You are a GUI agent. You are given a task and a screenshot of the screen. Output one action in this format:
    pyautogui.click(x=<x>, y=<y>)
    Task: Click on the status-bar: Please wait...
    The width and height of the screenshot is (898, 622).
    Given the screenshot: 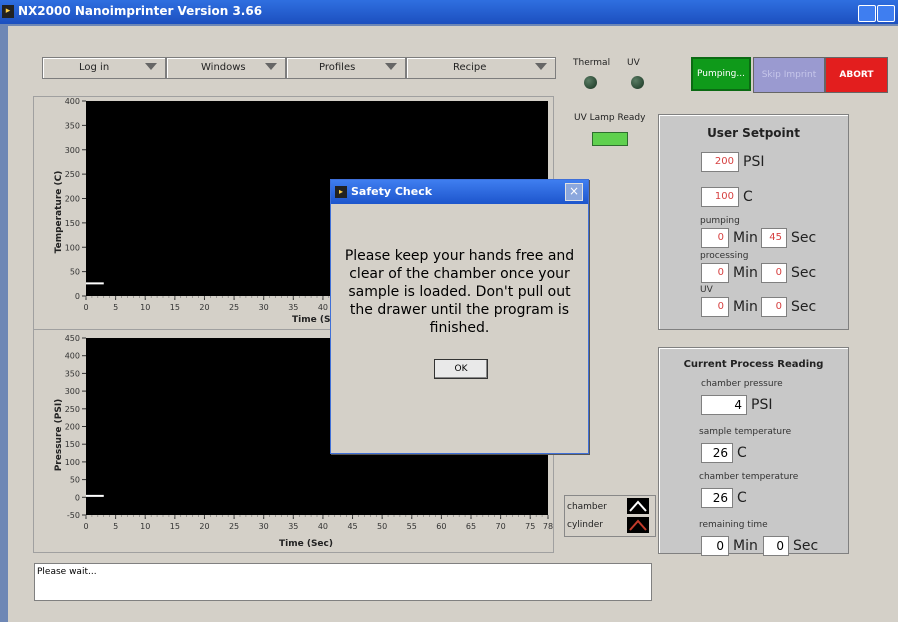 What is the action you would take?
    pyautogui.click(x=343, y=582)
    